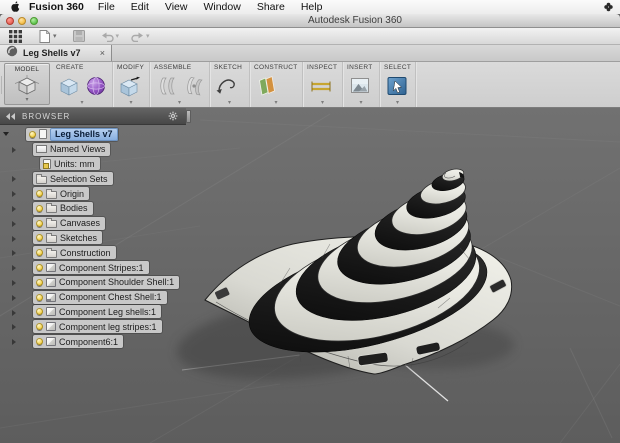  What do you see at coordinates (72, 149) in the screenshot?
I see `browser-item-chip: Named Views` at bounding box center [72, 149].